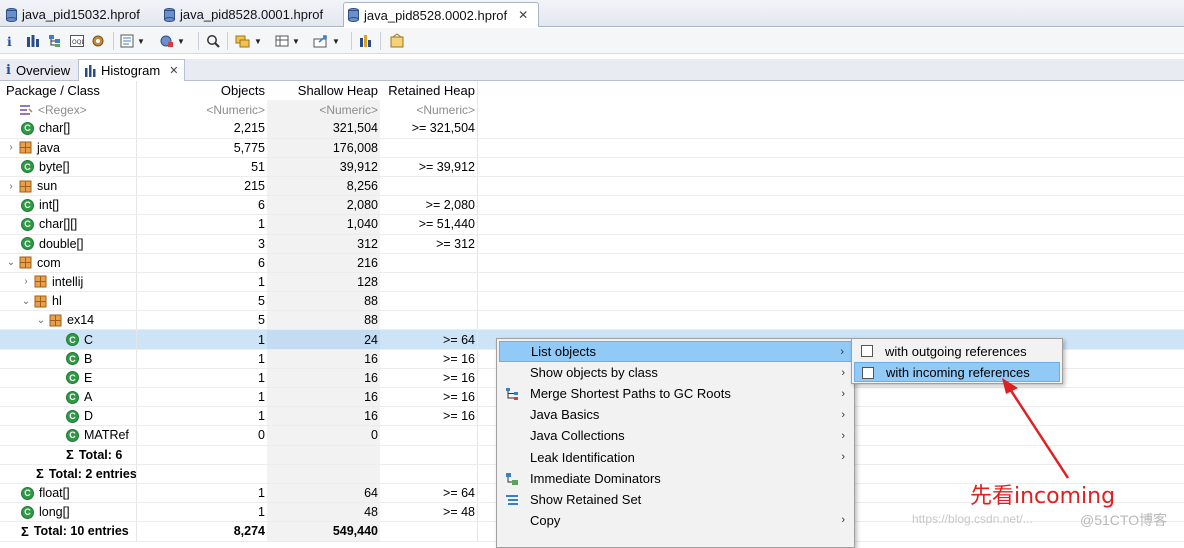  Describe the element at coordinates (366, 41) in the screenshot. I see `compare-icon` at that location.